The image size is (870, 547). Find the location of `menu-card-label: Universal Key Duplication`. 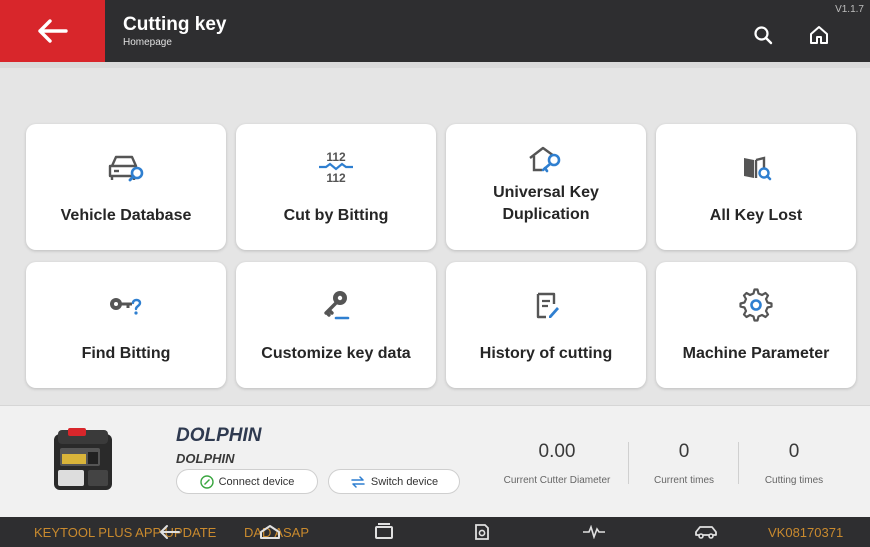

menu-card-label: Universal Key Duplication is located at coordinates (546, 203).